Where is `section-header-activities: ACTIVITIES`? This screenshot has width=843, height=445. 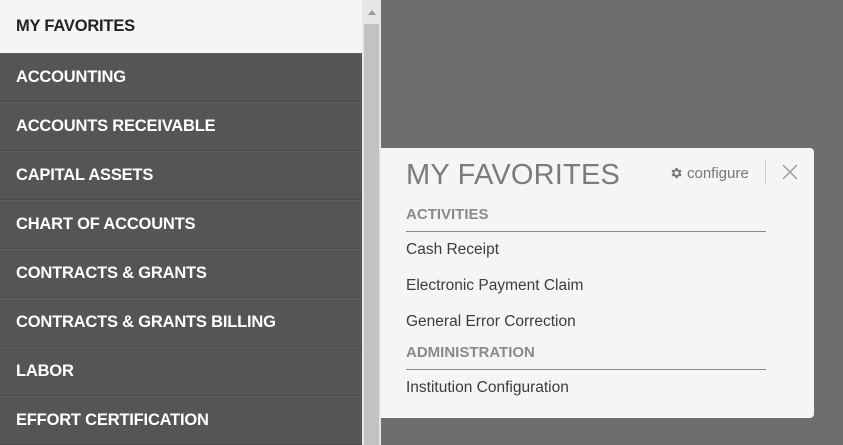
section-header-activities: ACTIVITIES is located at coordinates (586, 219).